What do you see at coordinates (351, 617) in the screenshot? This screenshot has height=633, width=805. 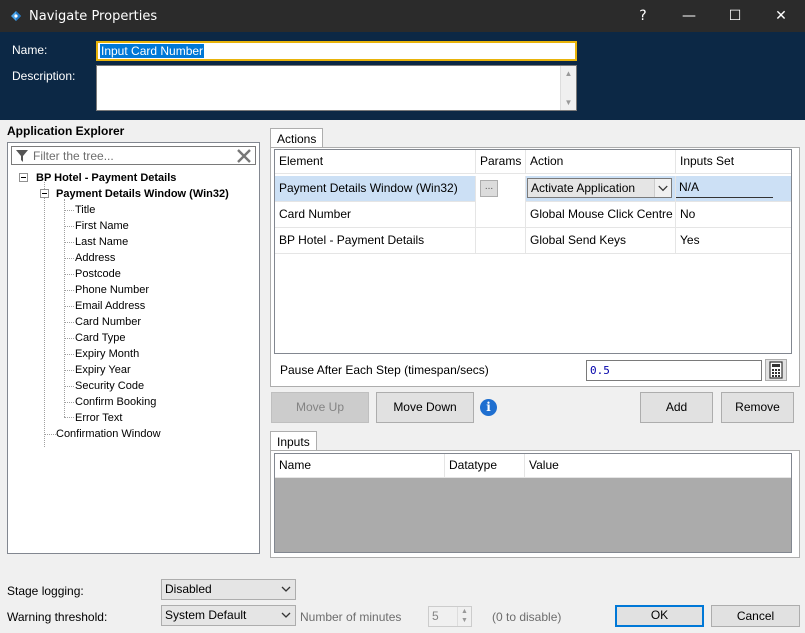 I see `minutes-label: Number of minutes` at bounding box center [351, 617].